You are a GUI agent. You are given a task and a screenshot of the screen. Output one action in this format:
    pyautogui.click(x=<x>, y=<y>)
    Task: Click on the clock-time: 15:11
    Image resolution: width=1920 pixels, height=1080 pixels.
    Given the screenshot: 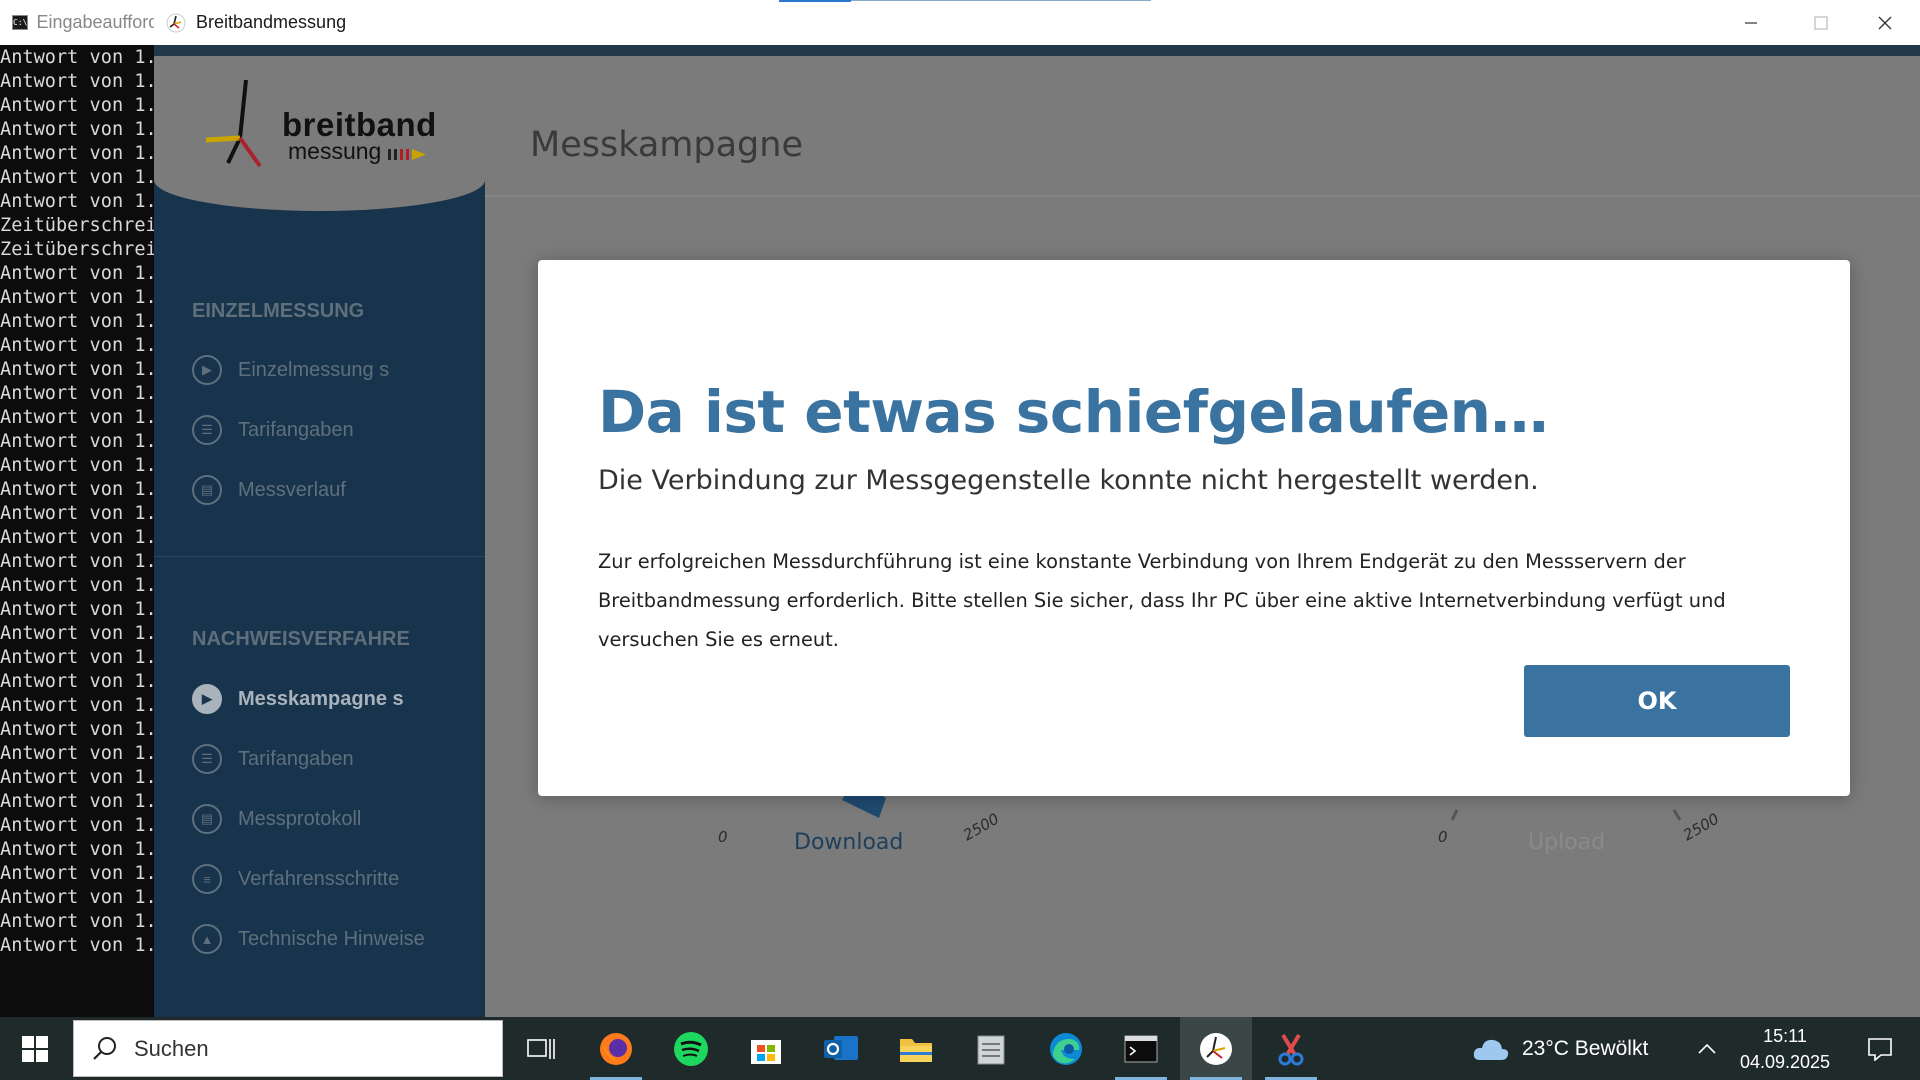 What is the action you would take?
    pyautogui.click(x=1785, y=1036)
    